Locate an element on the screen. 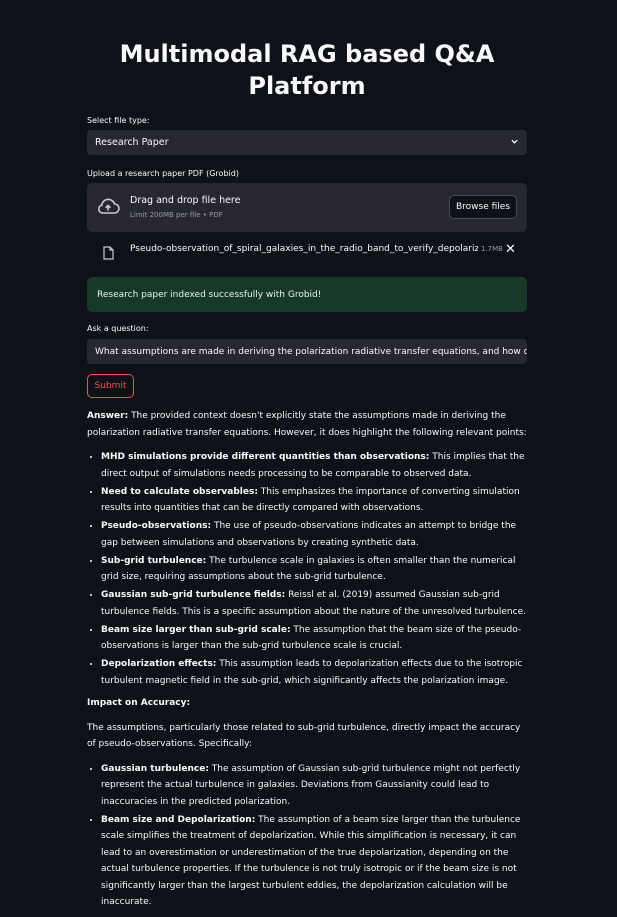 The height and width of the screenshot is (917, 617). point-title: Sub-grid turbulence: is located at coordinates (154, 560).